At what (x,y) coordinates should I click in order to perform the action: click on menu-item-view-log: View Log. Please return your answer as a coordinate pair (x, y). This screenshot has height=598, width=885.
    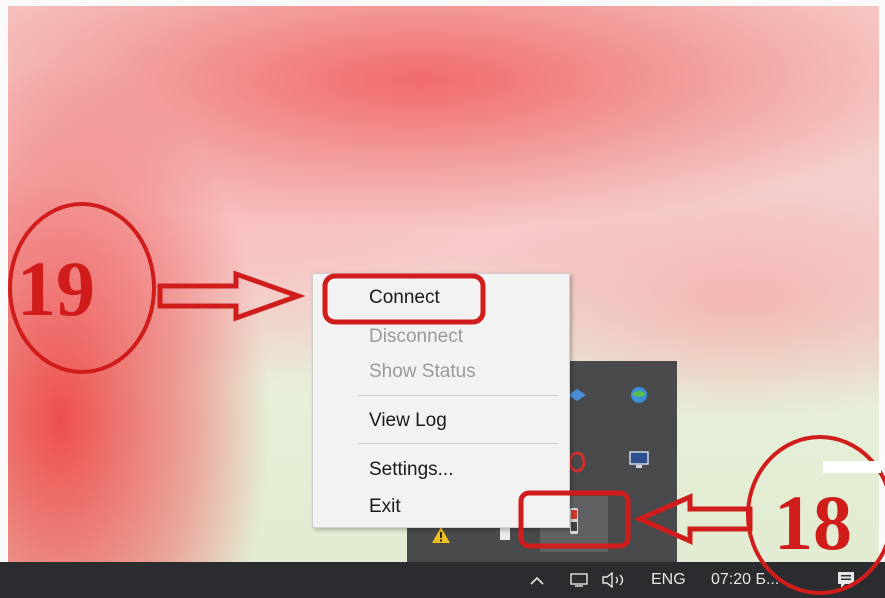
    Looking at the image, I should click on (408, 421).